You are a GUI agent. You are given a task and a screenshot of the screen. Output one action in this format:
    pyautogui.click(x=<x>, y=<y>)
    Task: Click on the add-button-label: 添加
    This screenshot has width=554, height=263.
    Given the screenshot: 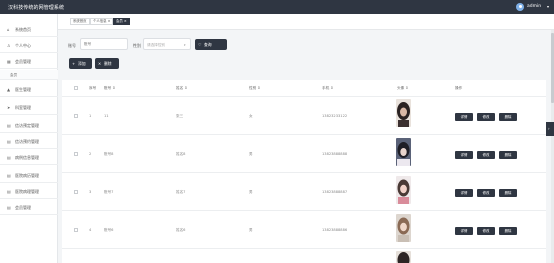 What is the action you would take?
    pyautogui.click(x=82, y=63)
    